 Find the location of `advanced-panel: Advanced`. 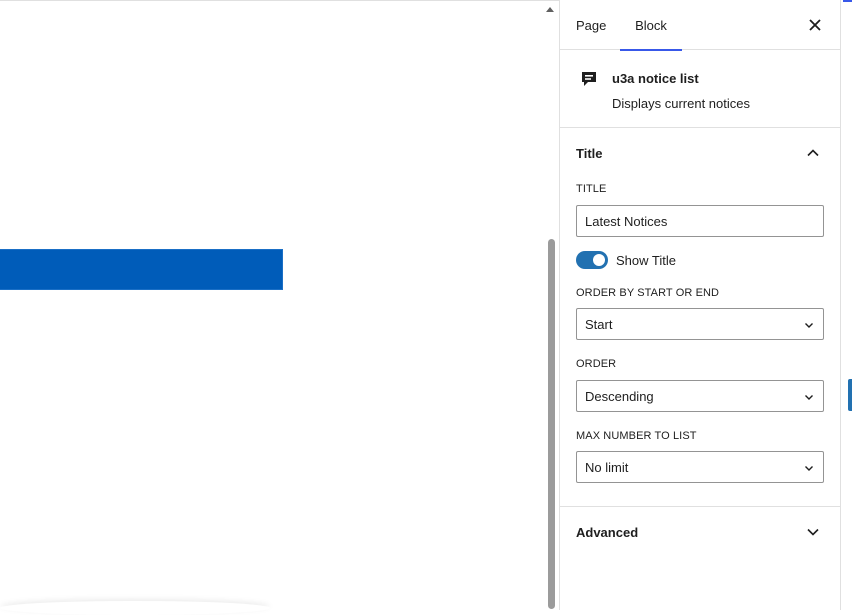

advanced-panel: Advanced is located at coordinates (700, 533).